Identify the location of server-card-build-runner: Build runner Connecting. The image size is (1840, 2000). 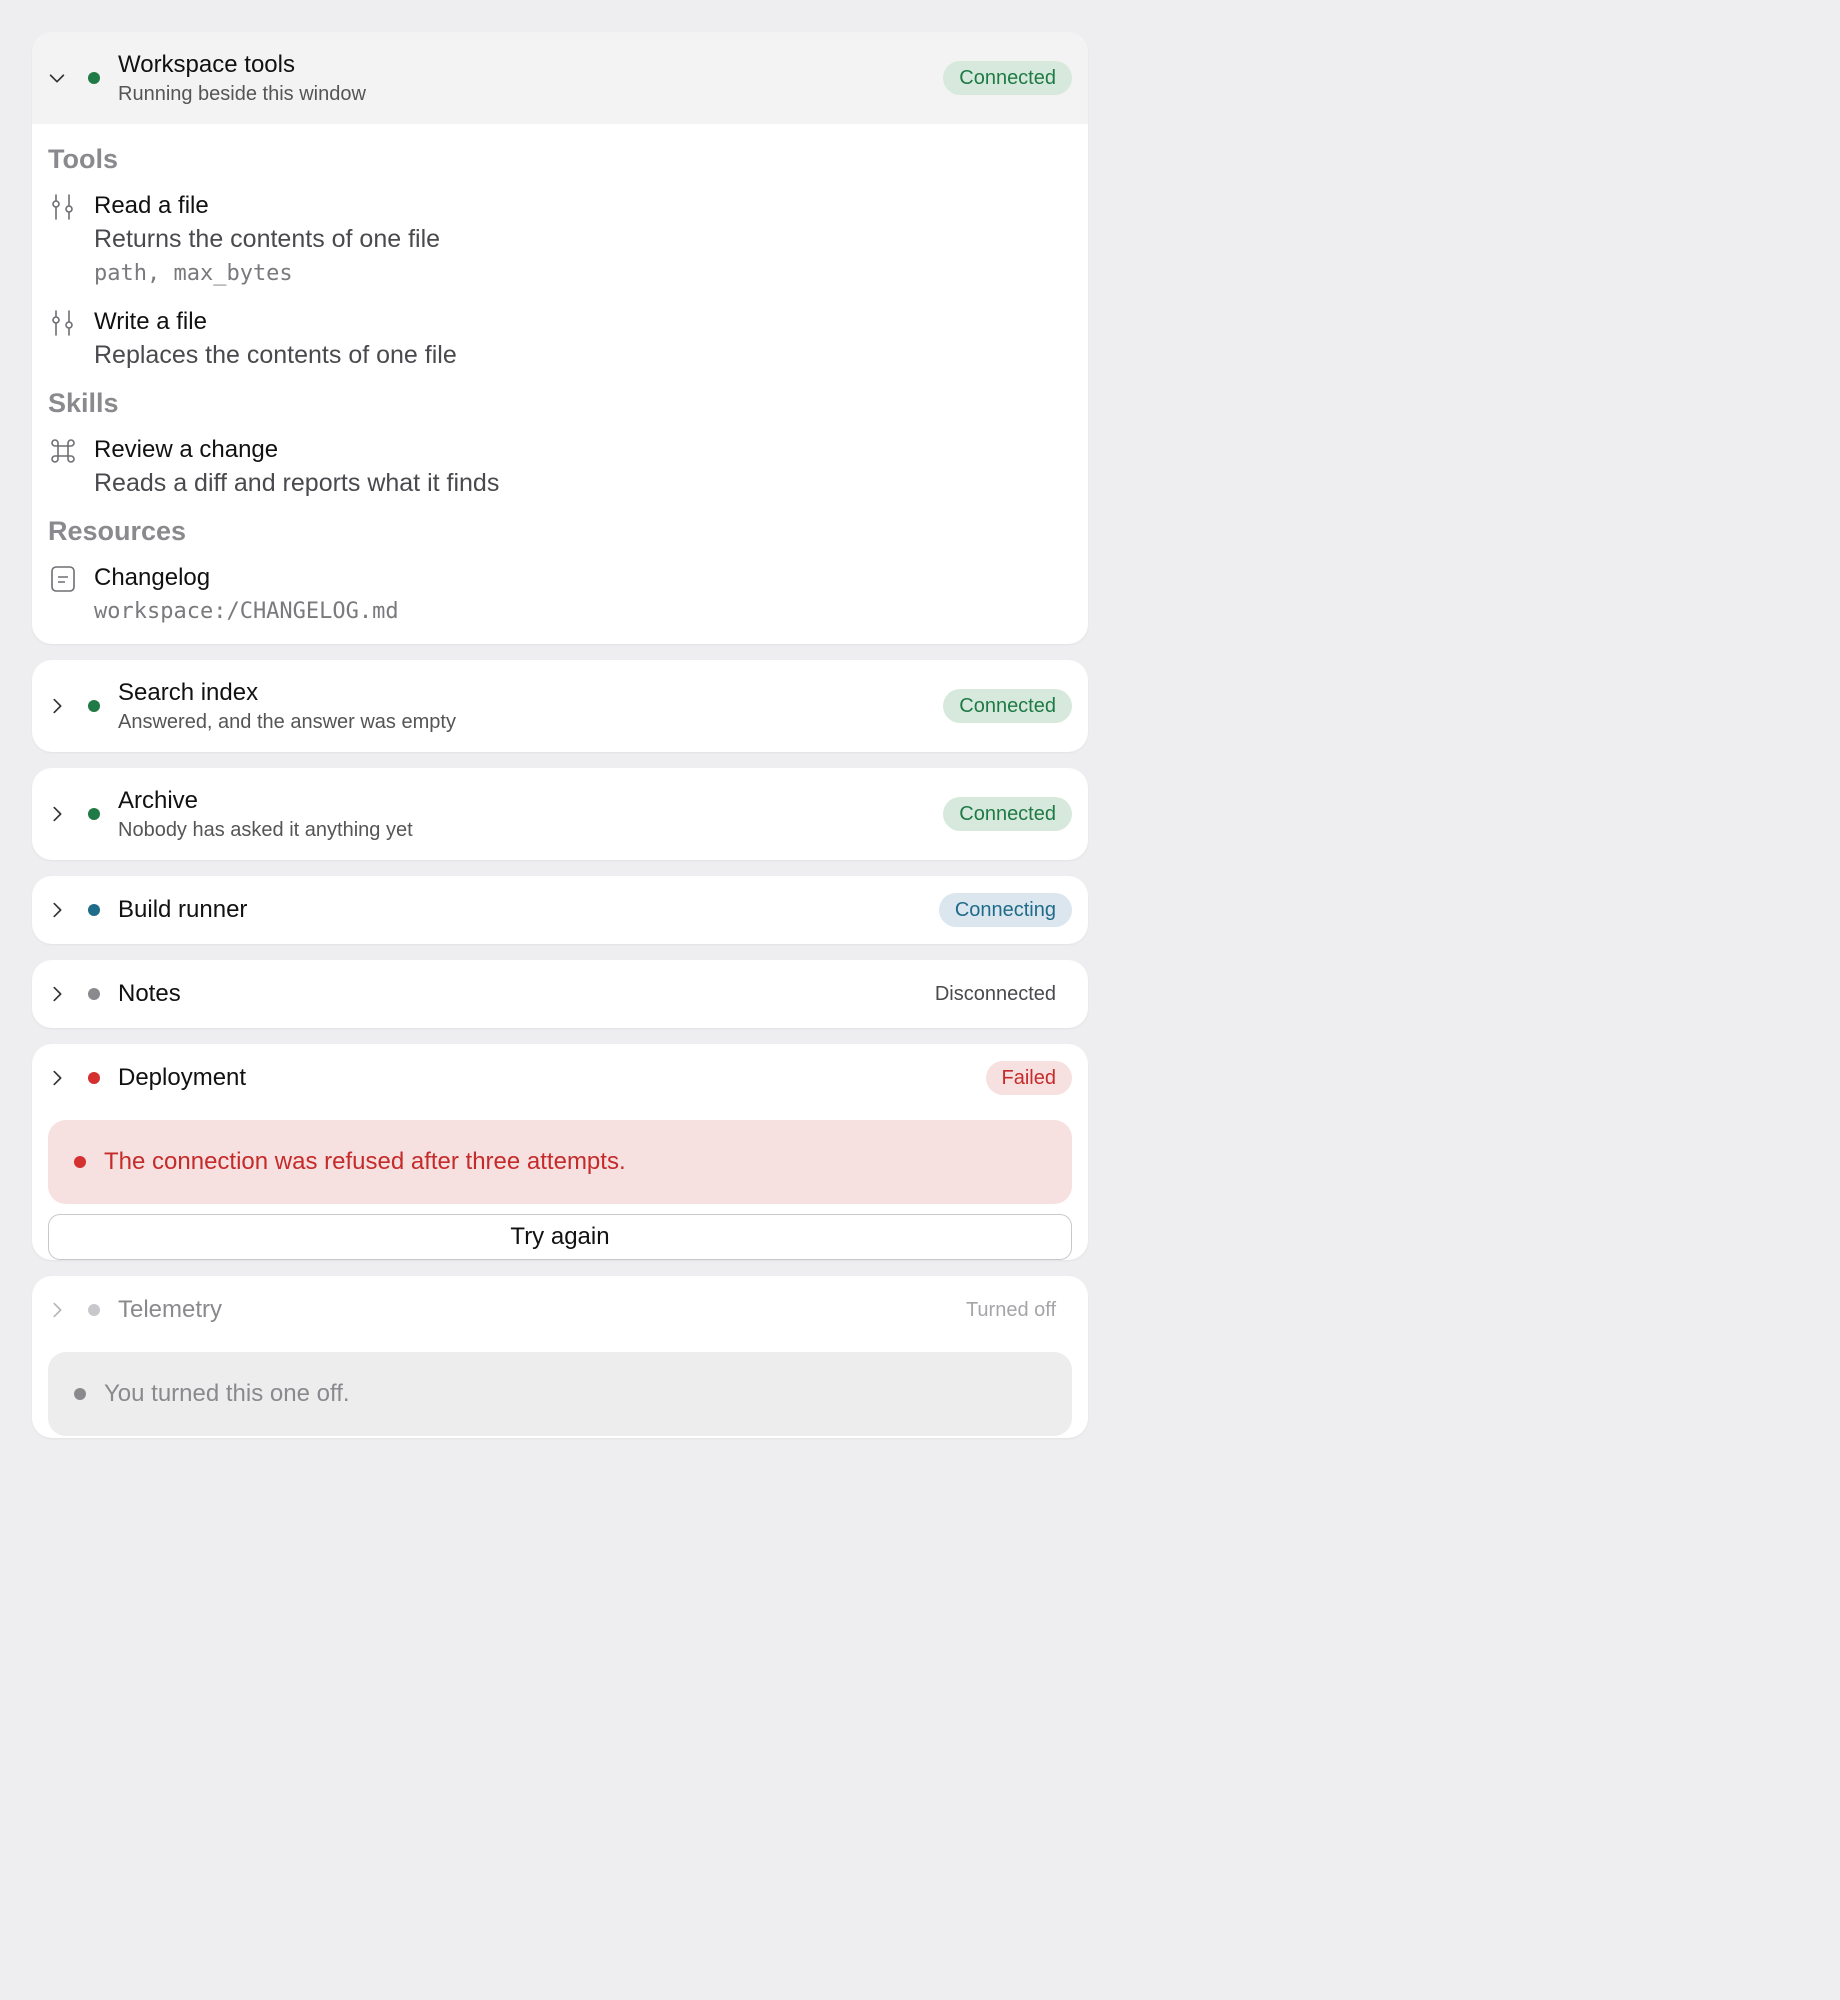
(560, 910).